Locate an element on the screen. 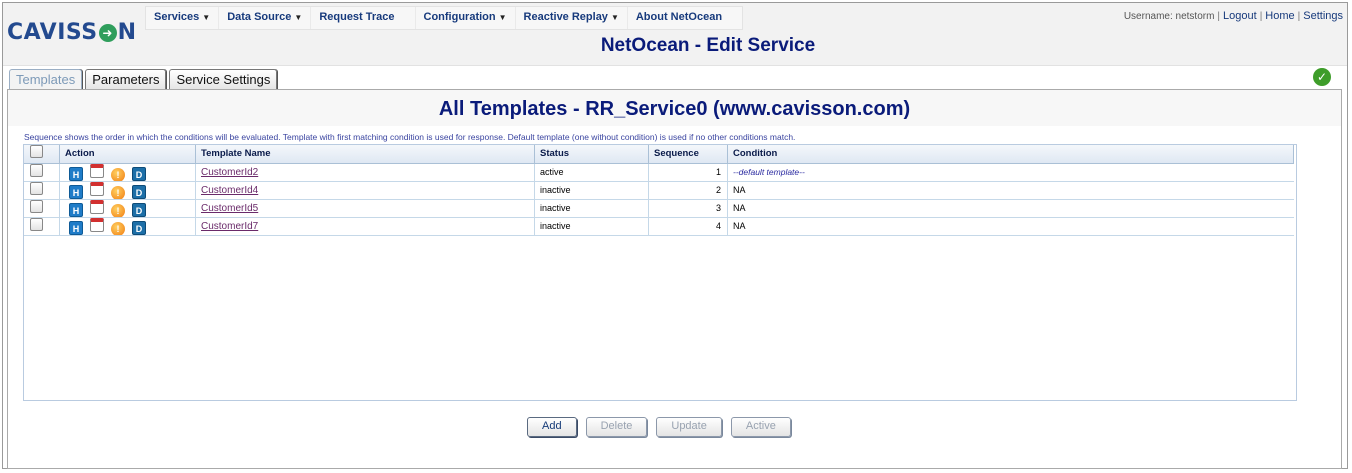  user-bar: Username: netstorm | Logout | Home | Settings is located at coordinates (1233, 16).